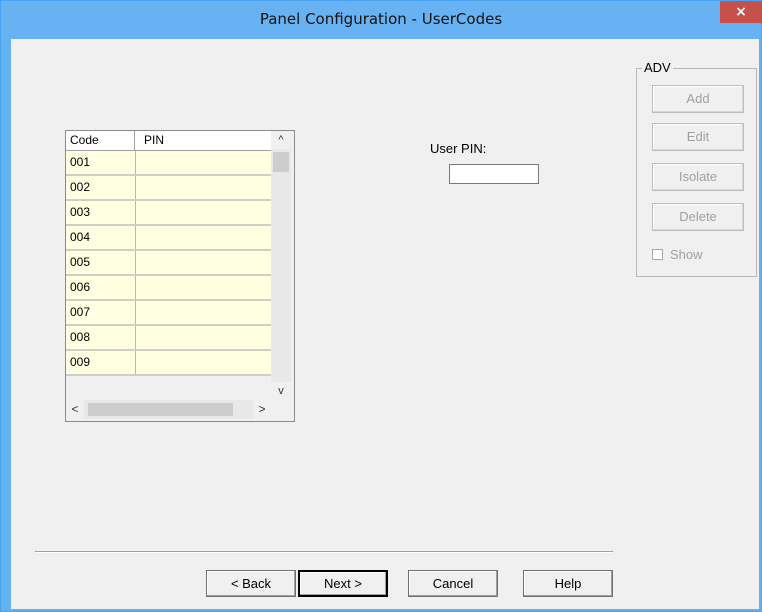  I want to click on code-cell: 008, so click(101, 337).